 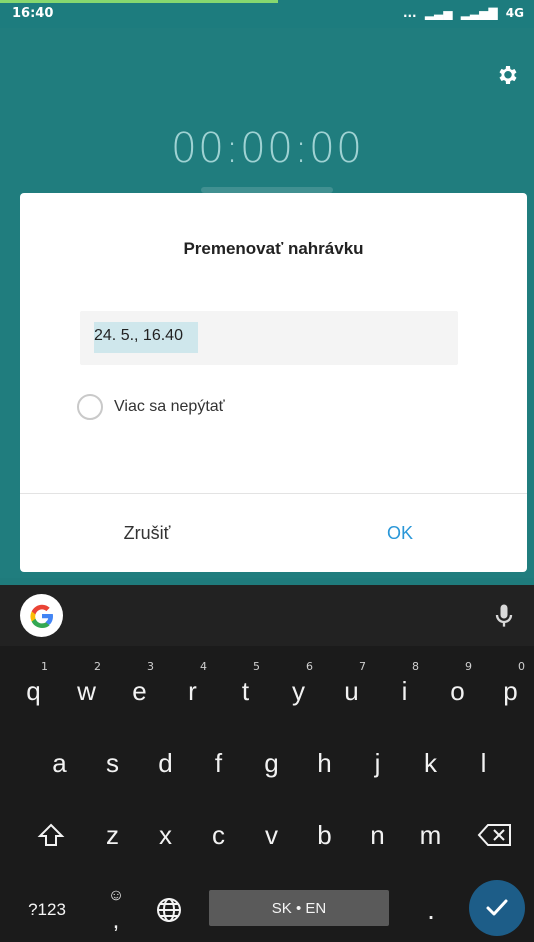 I want to click on key-label: w, so click(x=86, y=690).